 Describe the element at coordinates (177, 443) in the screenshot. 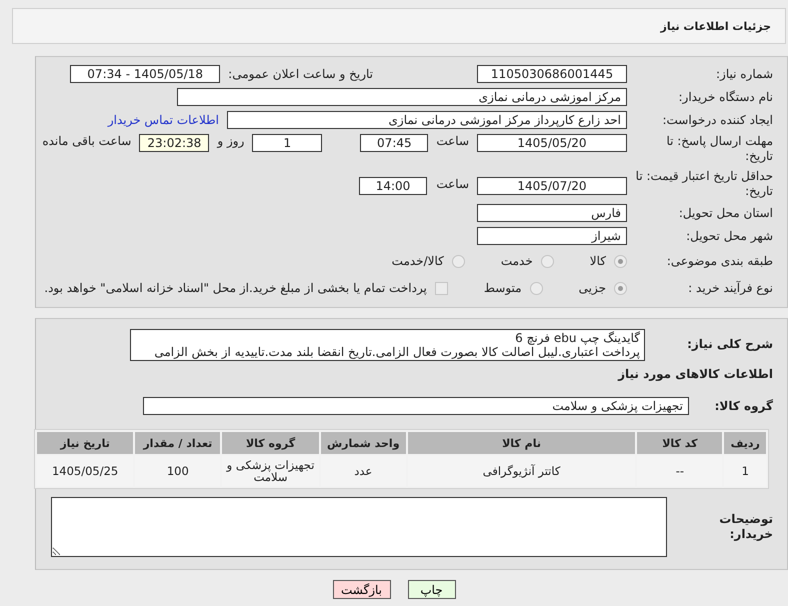

I see `column-header: تعداد / مقدار` at that location.